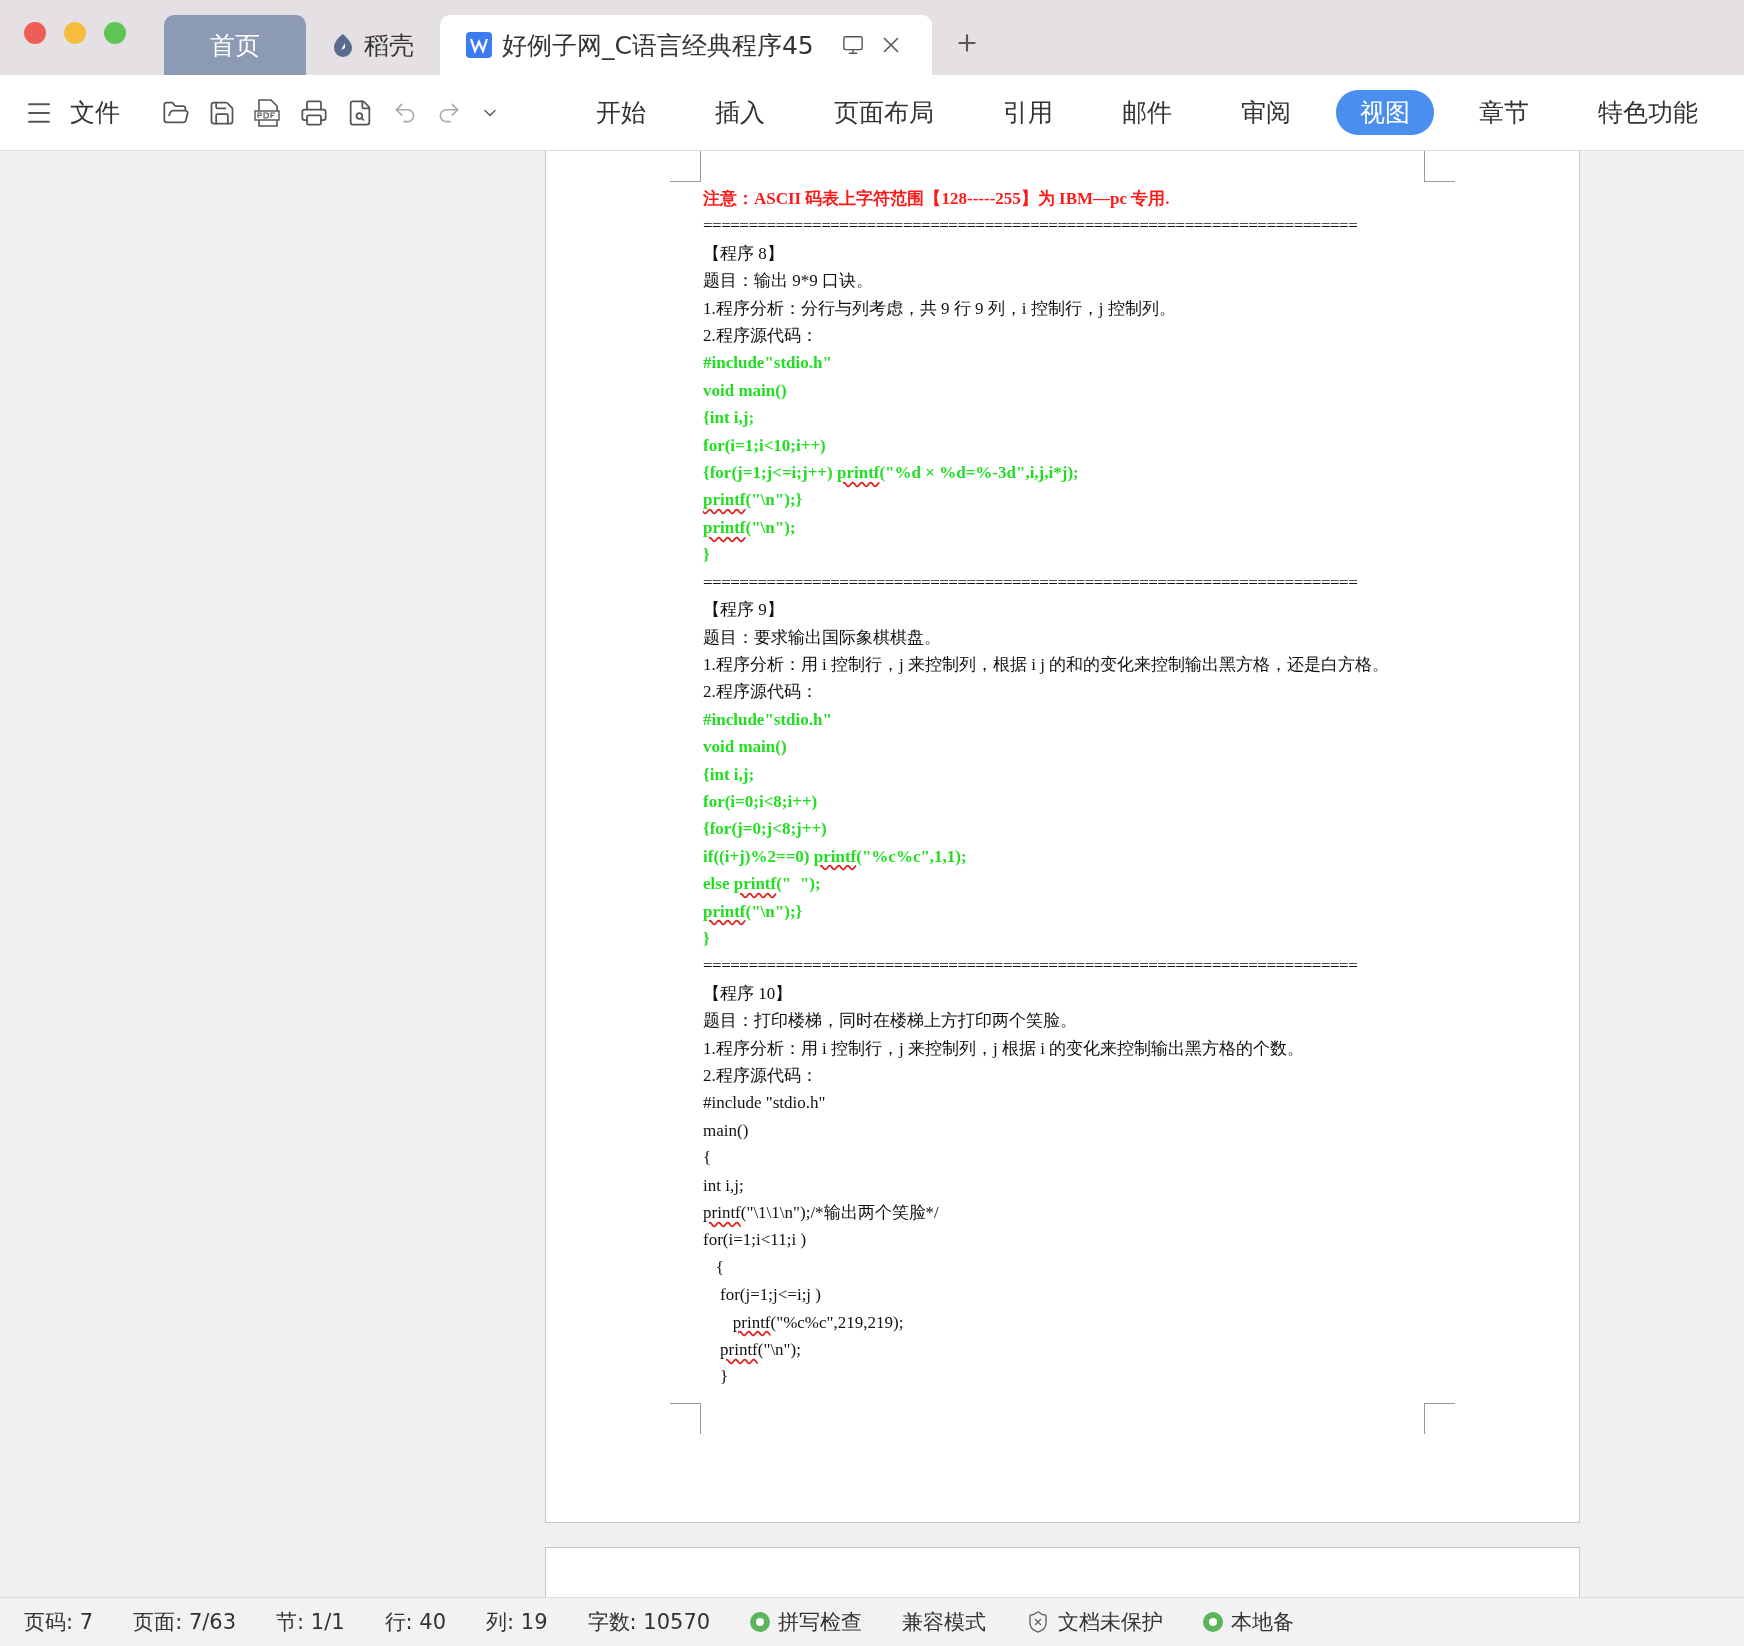 The height and width of the screenshot is (1646, 1744). What do you see at coordinates (1111, 1622) in the screenshot?
I see `status-text: 文档未保护` at bounding box center [1111, 1622].